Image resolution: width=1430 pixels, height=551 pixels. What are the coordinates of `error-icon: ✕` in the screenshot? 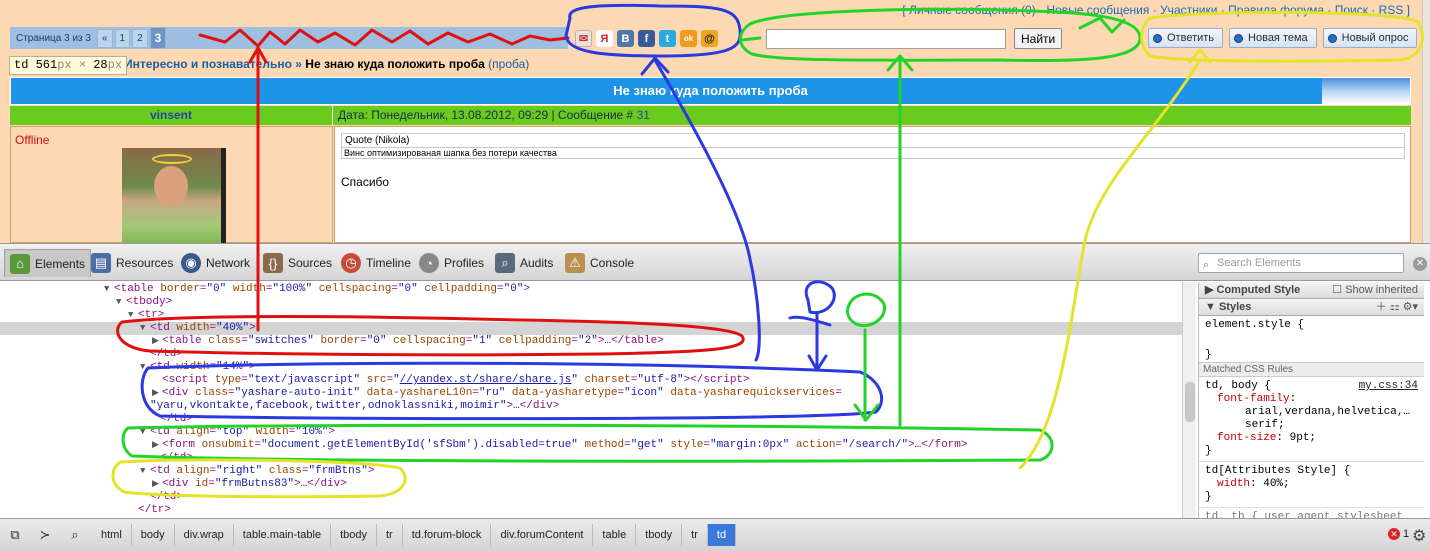 It's located at (1394, 534).